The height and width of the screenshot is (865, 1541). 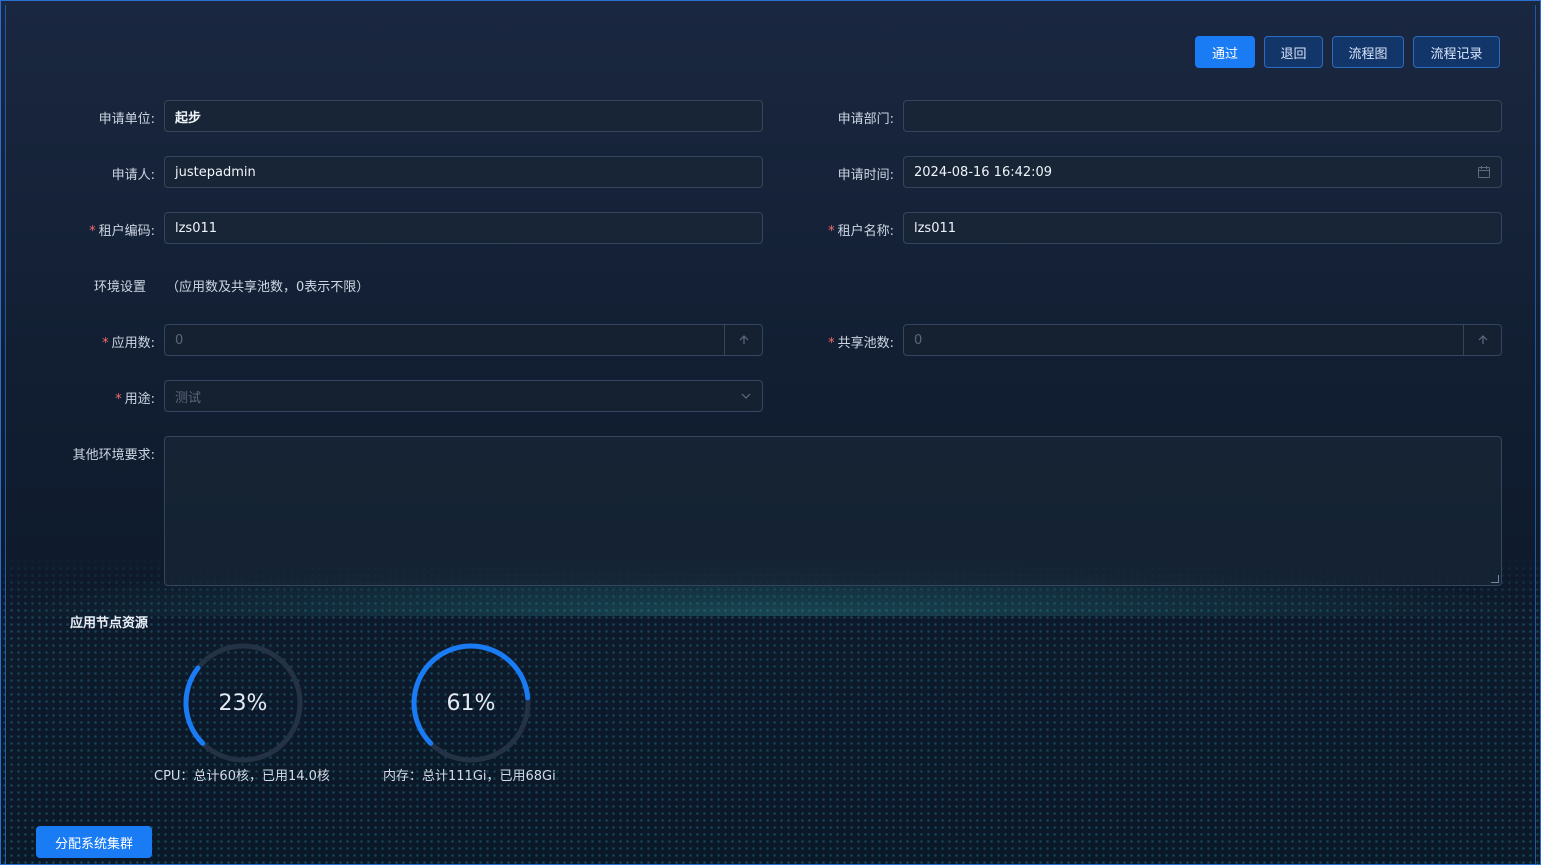 I want to click on applicant-unit-label: 申请单位:, so click(x=126, y=119).